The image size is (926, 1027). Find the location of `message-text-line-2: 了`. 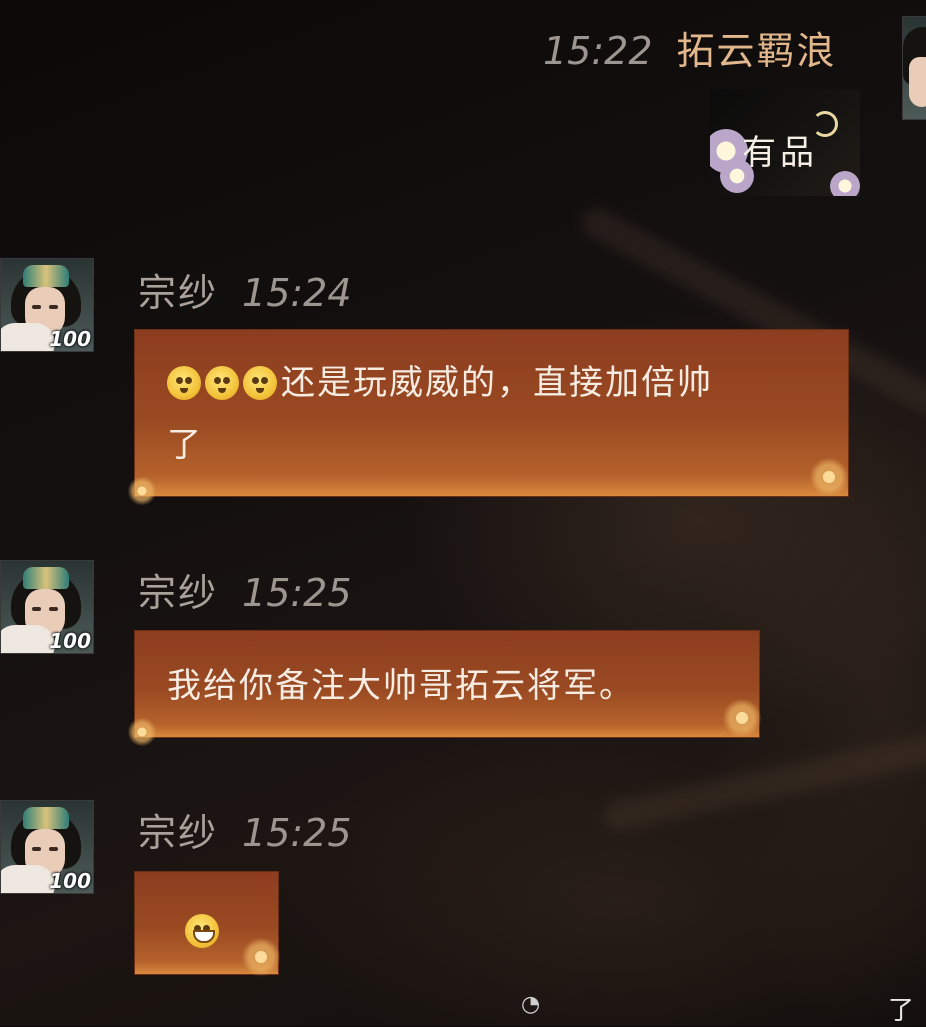

message-text-line-2: 了 is located at coordinates (185, 445).